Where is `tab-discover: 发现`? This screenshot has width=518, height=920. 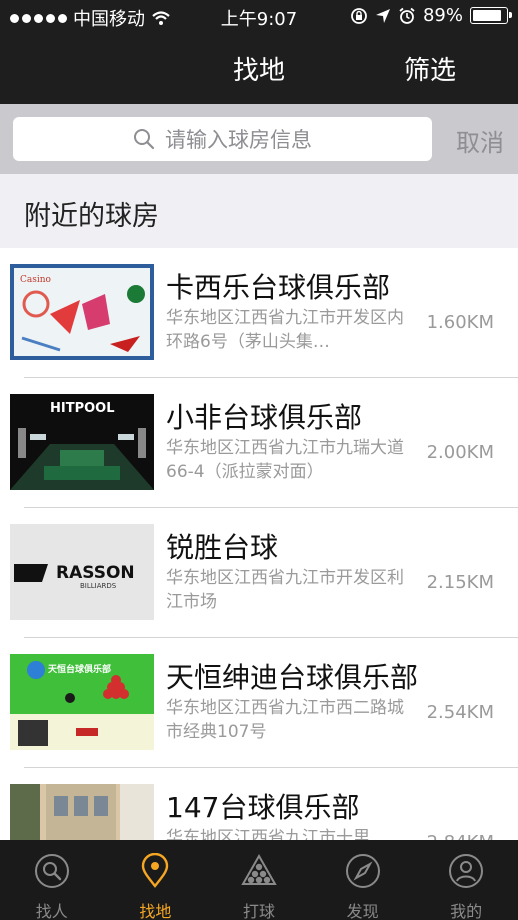 tab-discover: 发现 is located at coordinates (363, 880).